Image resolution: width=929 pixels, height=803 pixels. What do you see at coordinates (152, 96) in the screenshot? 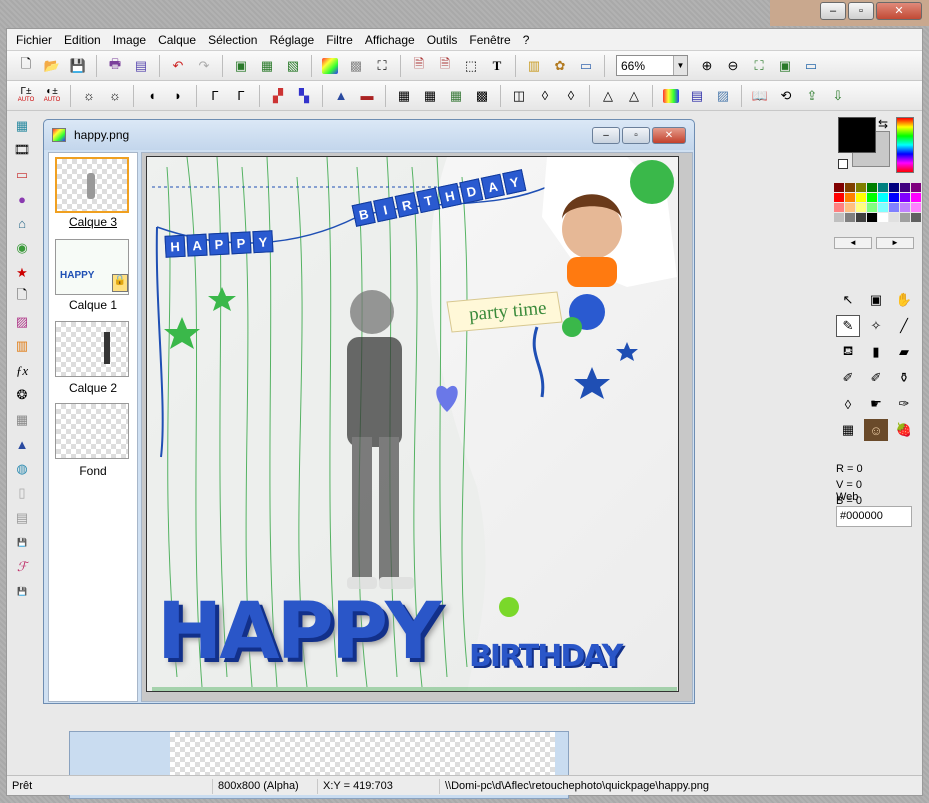
I see `contrast-down-icon: ◖` at bounding box center [152, 96].